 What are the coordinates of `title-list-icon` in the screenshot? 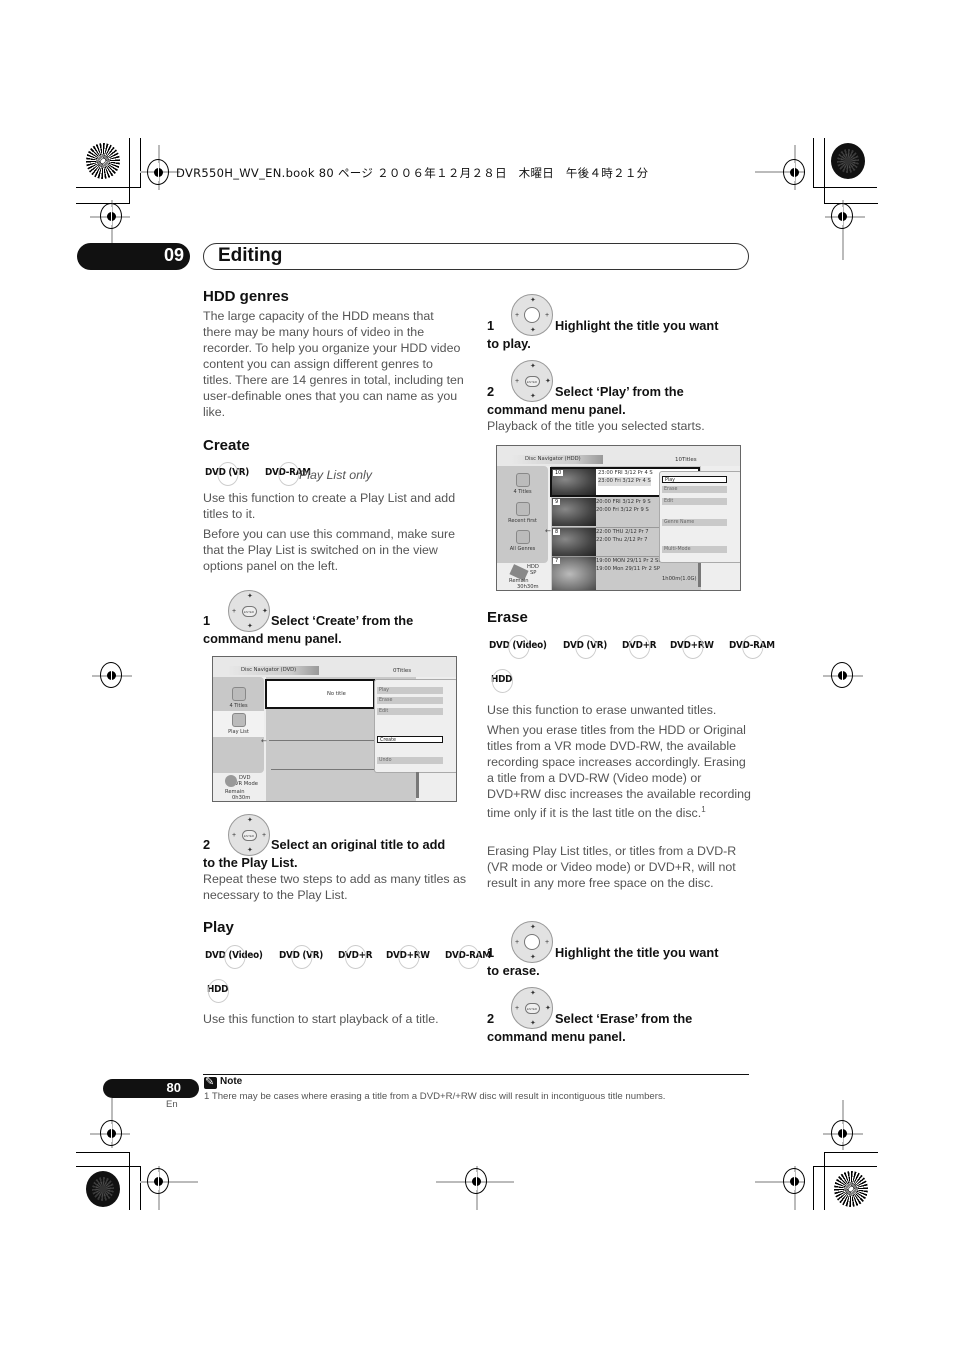 It's located at (238, 694).